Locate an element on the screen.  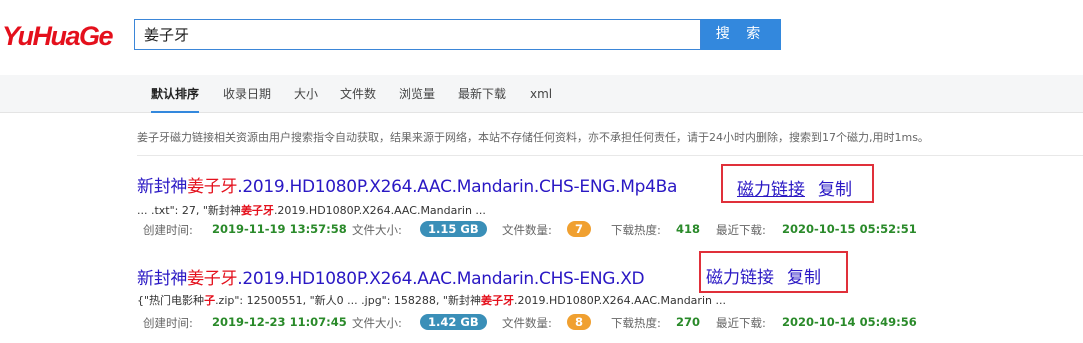
count-badge: 7 is located at coordinates (579, 229).